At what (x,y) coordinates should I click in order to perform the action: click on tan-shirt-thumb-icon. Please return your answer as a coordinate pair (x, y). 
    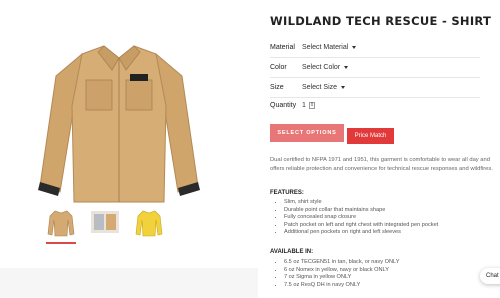
    Looking at the image, I should click on (61, 223).